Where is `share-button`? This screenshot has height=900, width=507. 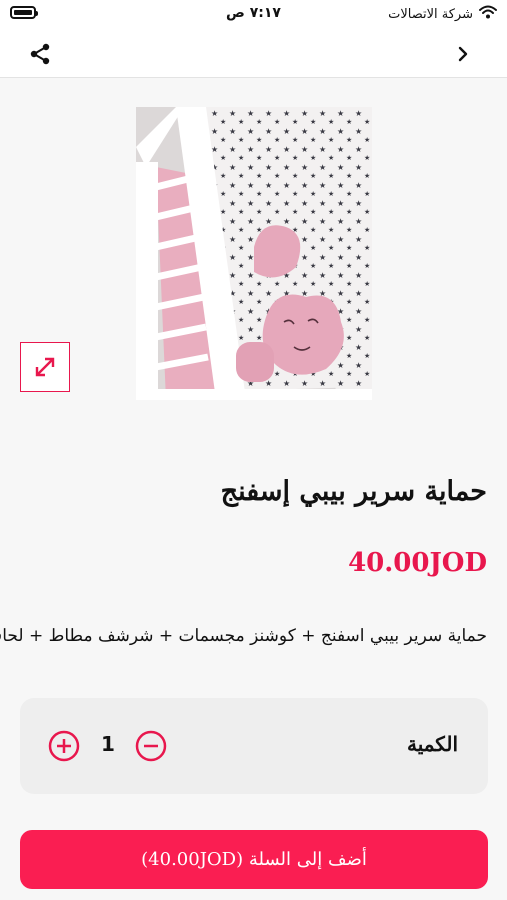
share-button is located at coordinates (40, 54).